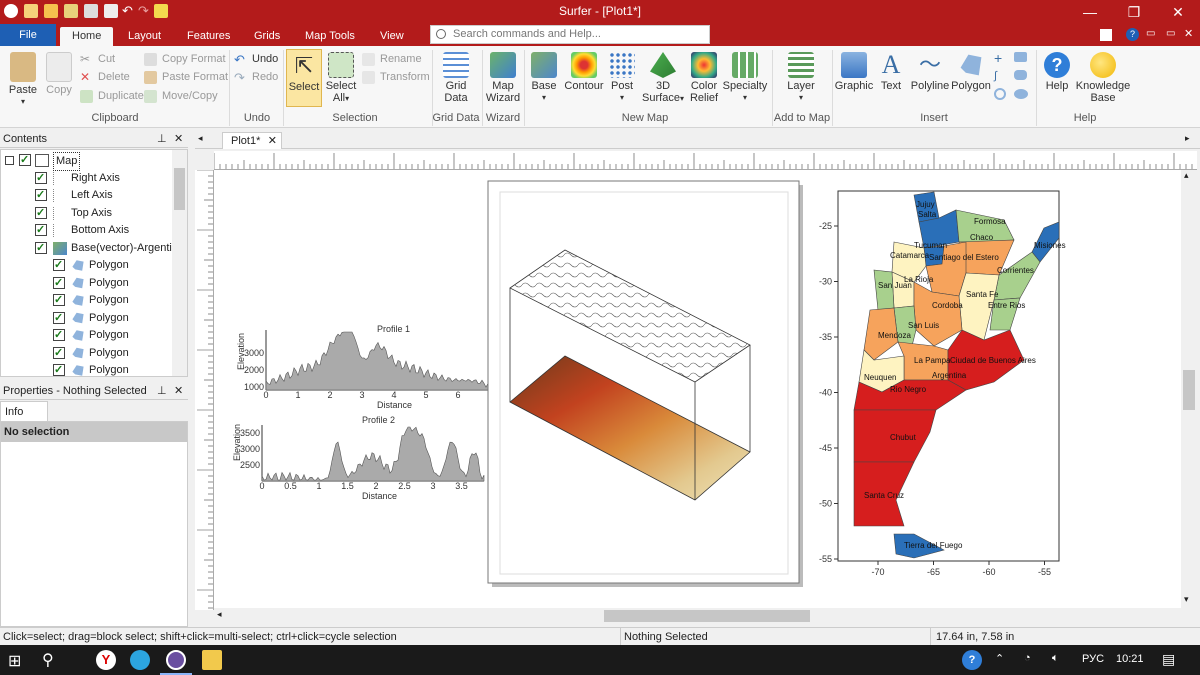 This screenshot has height=675, width=1200. What do you see at coordinates (112, 96) in the screenshot?
I see `duplicate-button: Duplicate` at bounding box center [112, 96].